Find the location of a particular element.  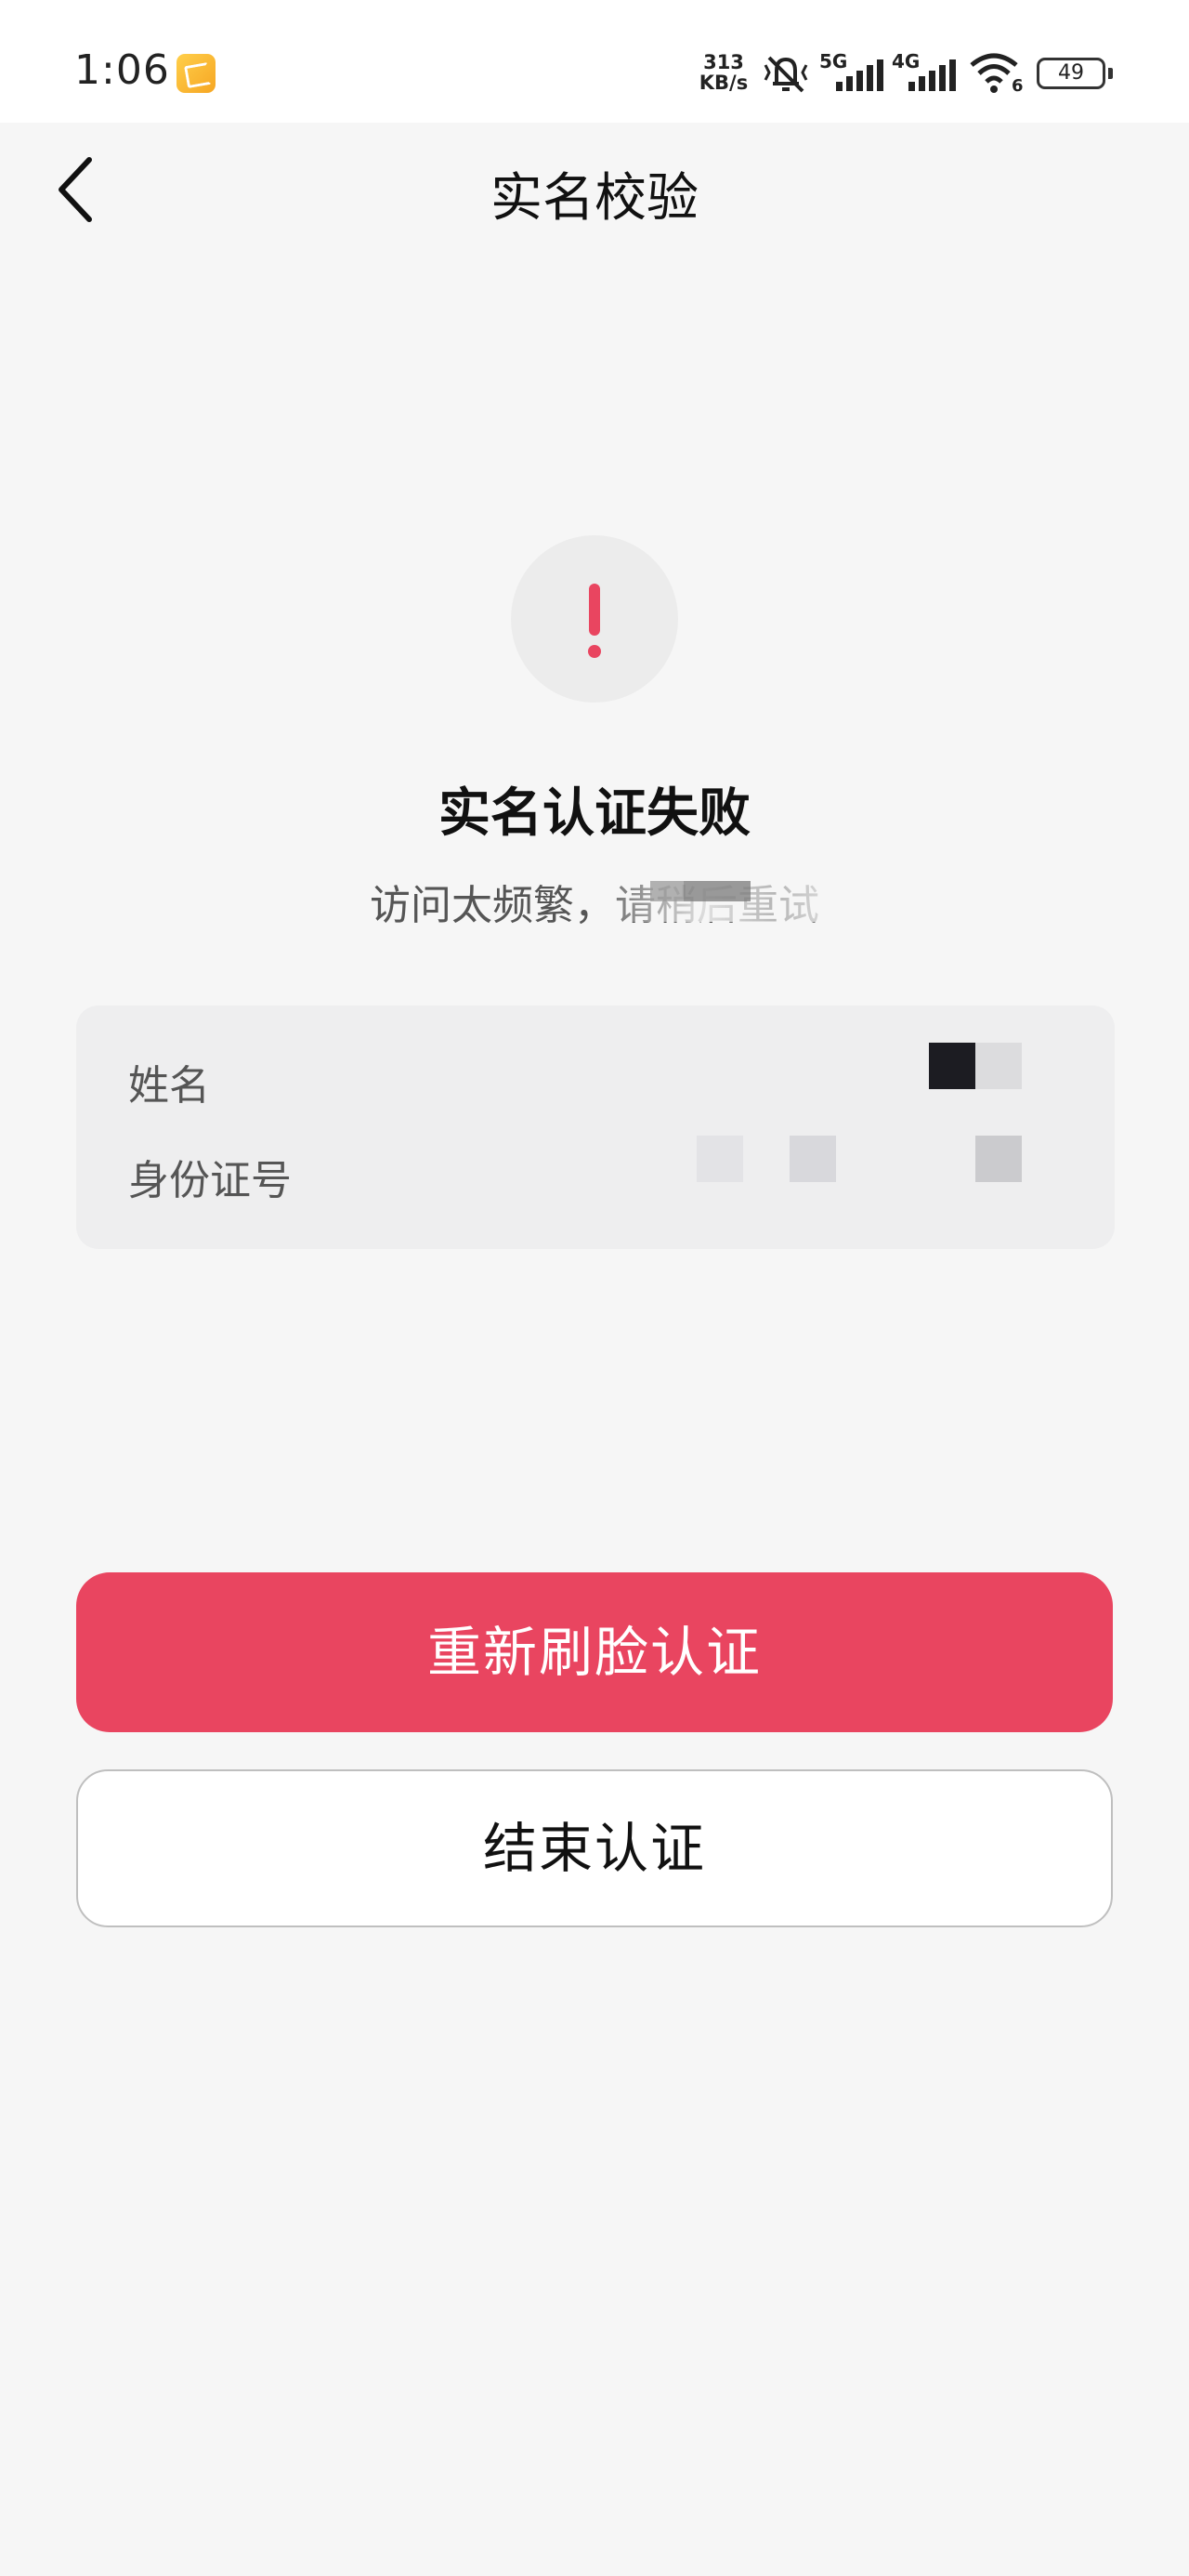

wifi-standard-label: 6 is located at coordinates (1018, 86).